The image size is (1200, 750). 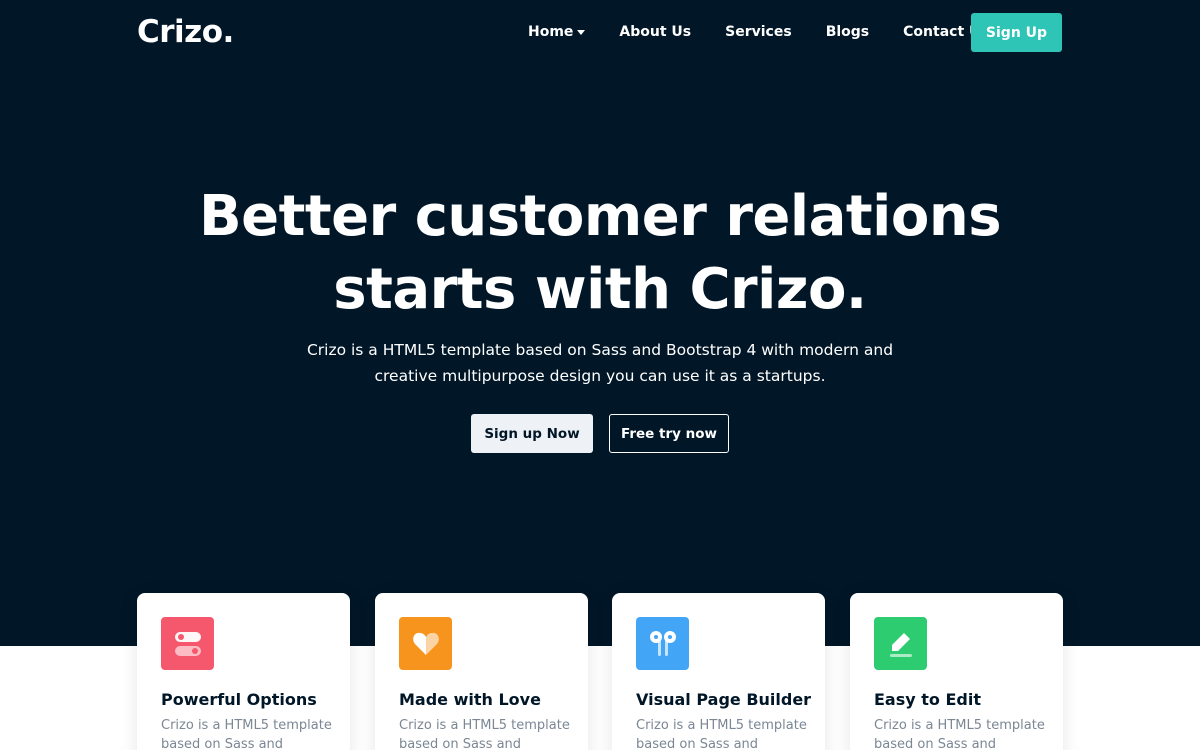 What do you see at coordinates (600, 216) in the screenshot?
I see `hero-headline-line1: Better customer relations` at bounding box center [600, 216].